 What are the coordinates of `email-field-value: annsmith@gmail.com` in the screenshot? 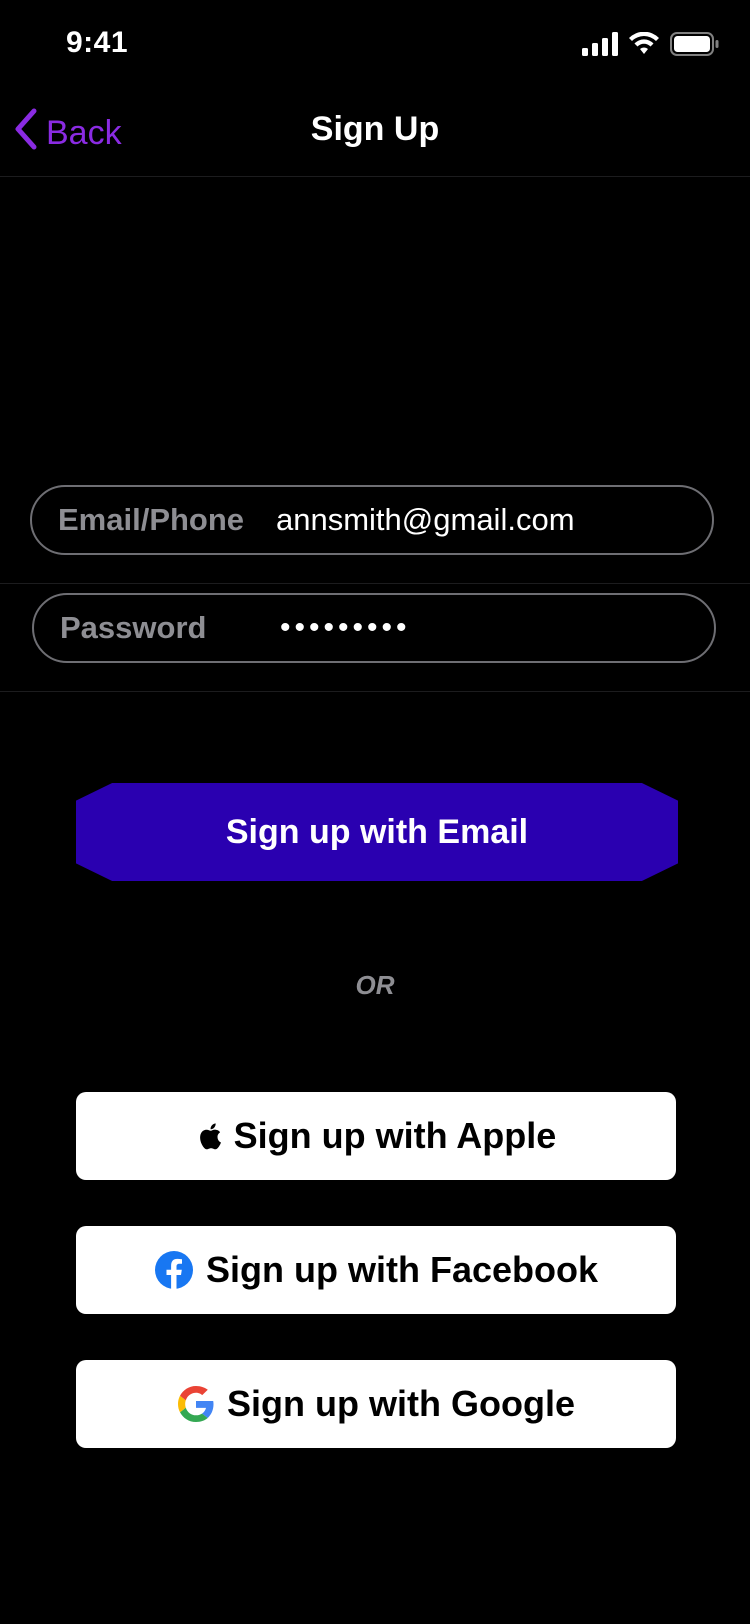 It's located at (425, 520).